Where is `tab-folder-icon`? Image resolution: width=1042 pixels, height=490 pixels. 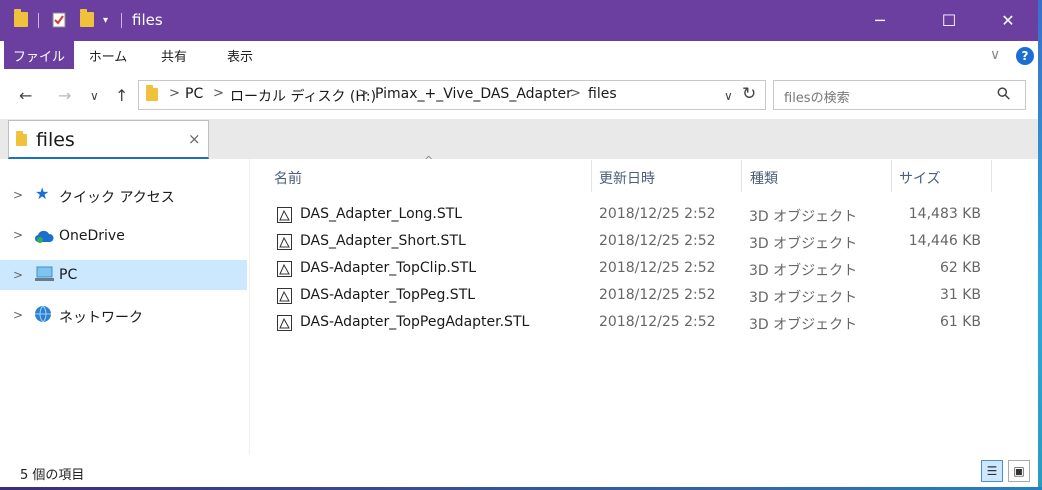
tab-folder-icon is located at coordinates (21, 138).